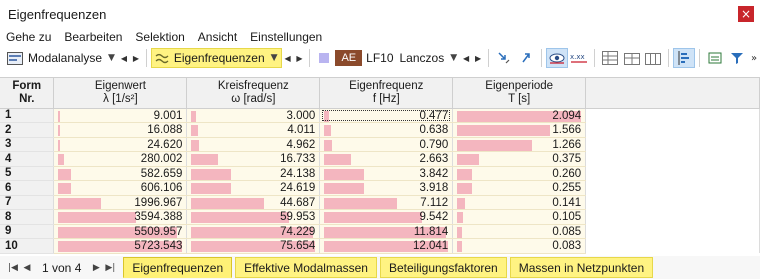 This screenshot has height=279, width=760. What do you see at coordinates (253, 144) in the screenshot?
I see `angular-frequency-cell: 4.962` at bounding box center [253, 144].